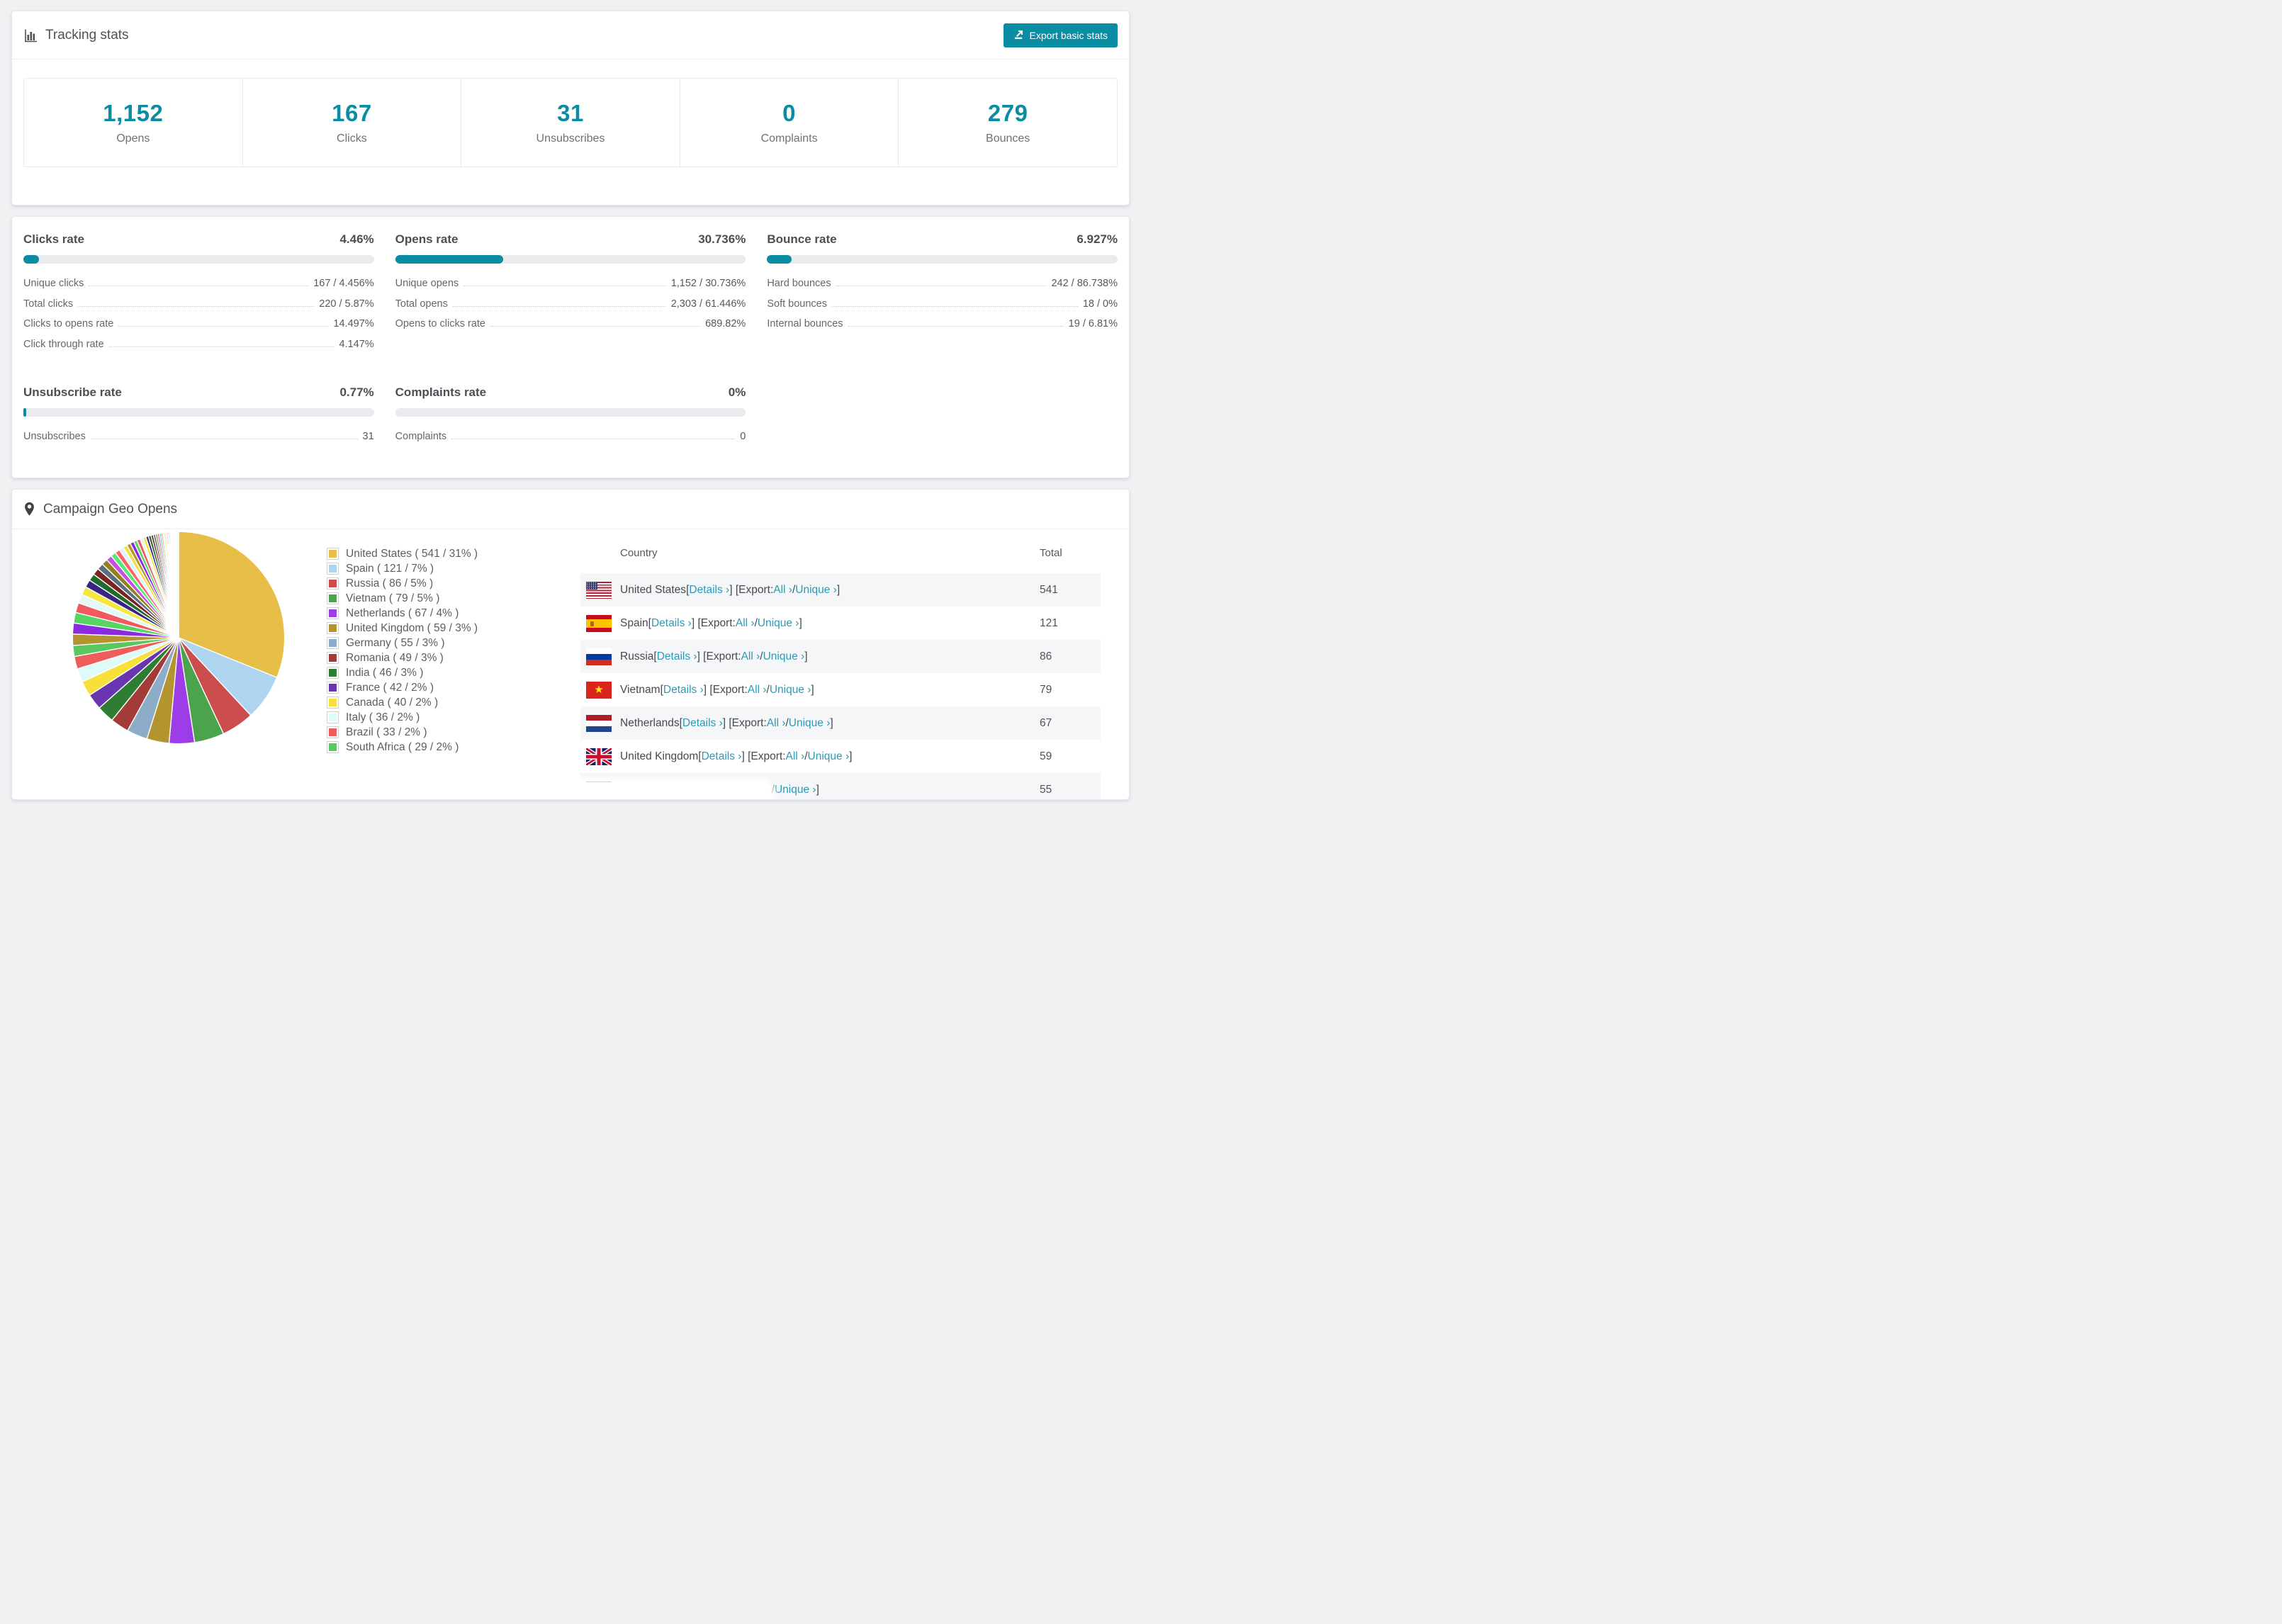  What do you see at coordinates (402, 703) in the screenshot?
I see `legend-item-canada: Canada ( 40 / 2% )` at bounding box center [402, 703].